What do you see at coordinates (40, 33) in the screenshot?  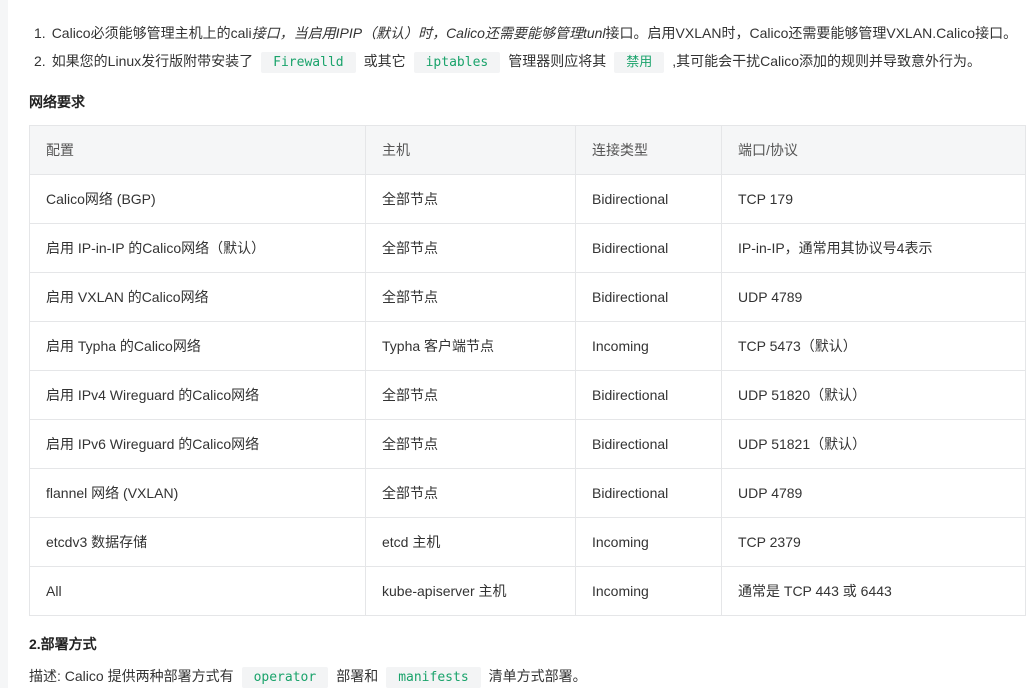 I see `note-number: 1.` at bounding box center [40, 33].